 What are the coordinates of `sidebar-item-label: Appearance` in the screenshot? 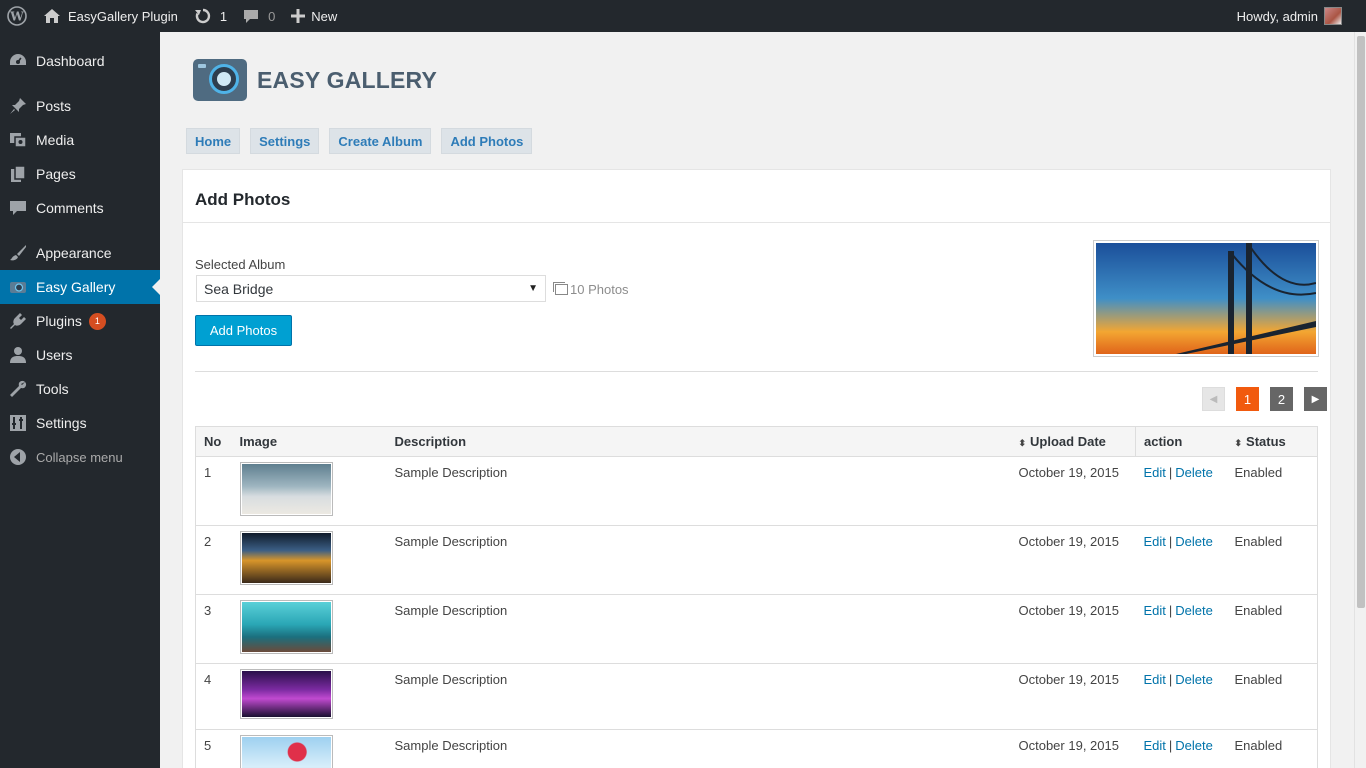 It's located at (74, 253).